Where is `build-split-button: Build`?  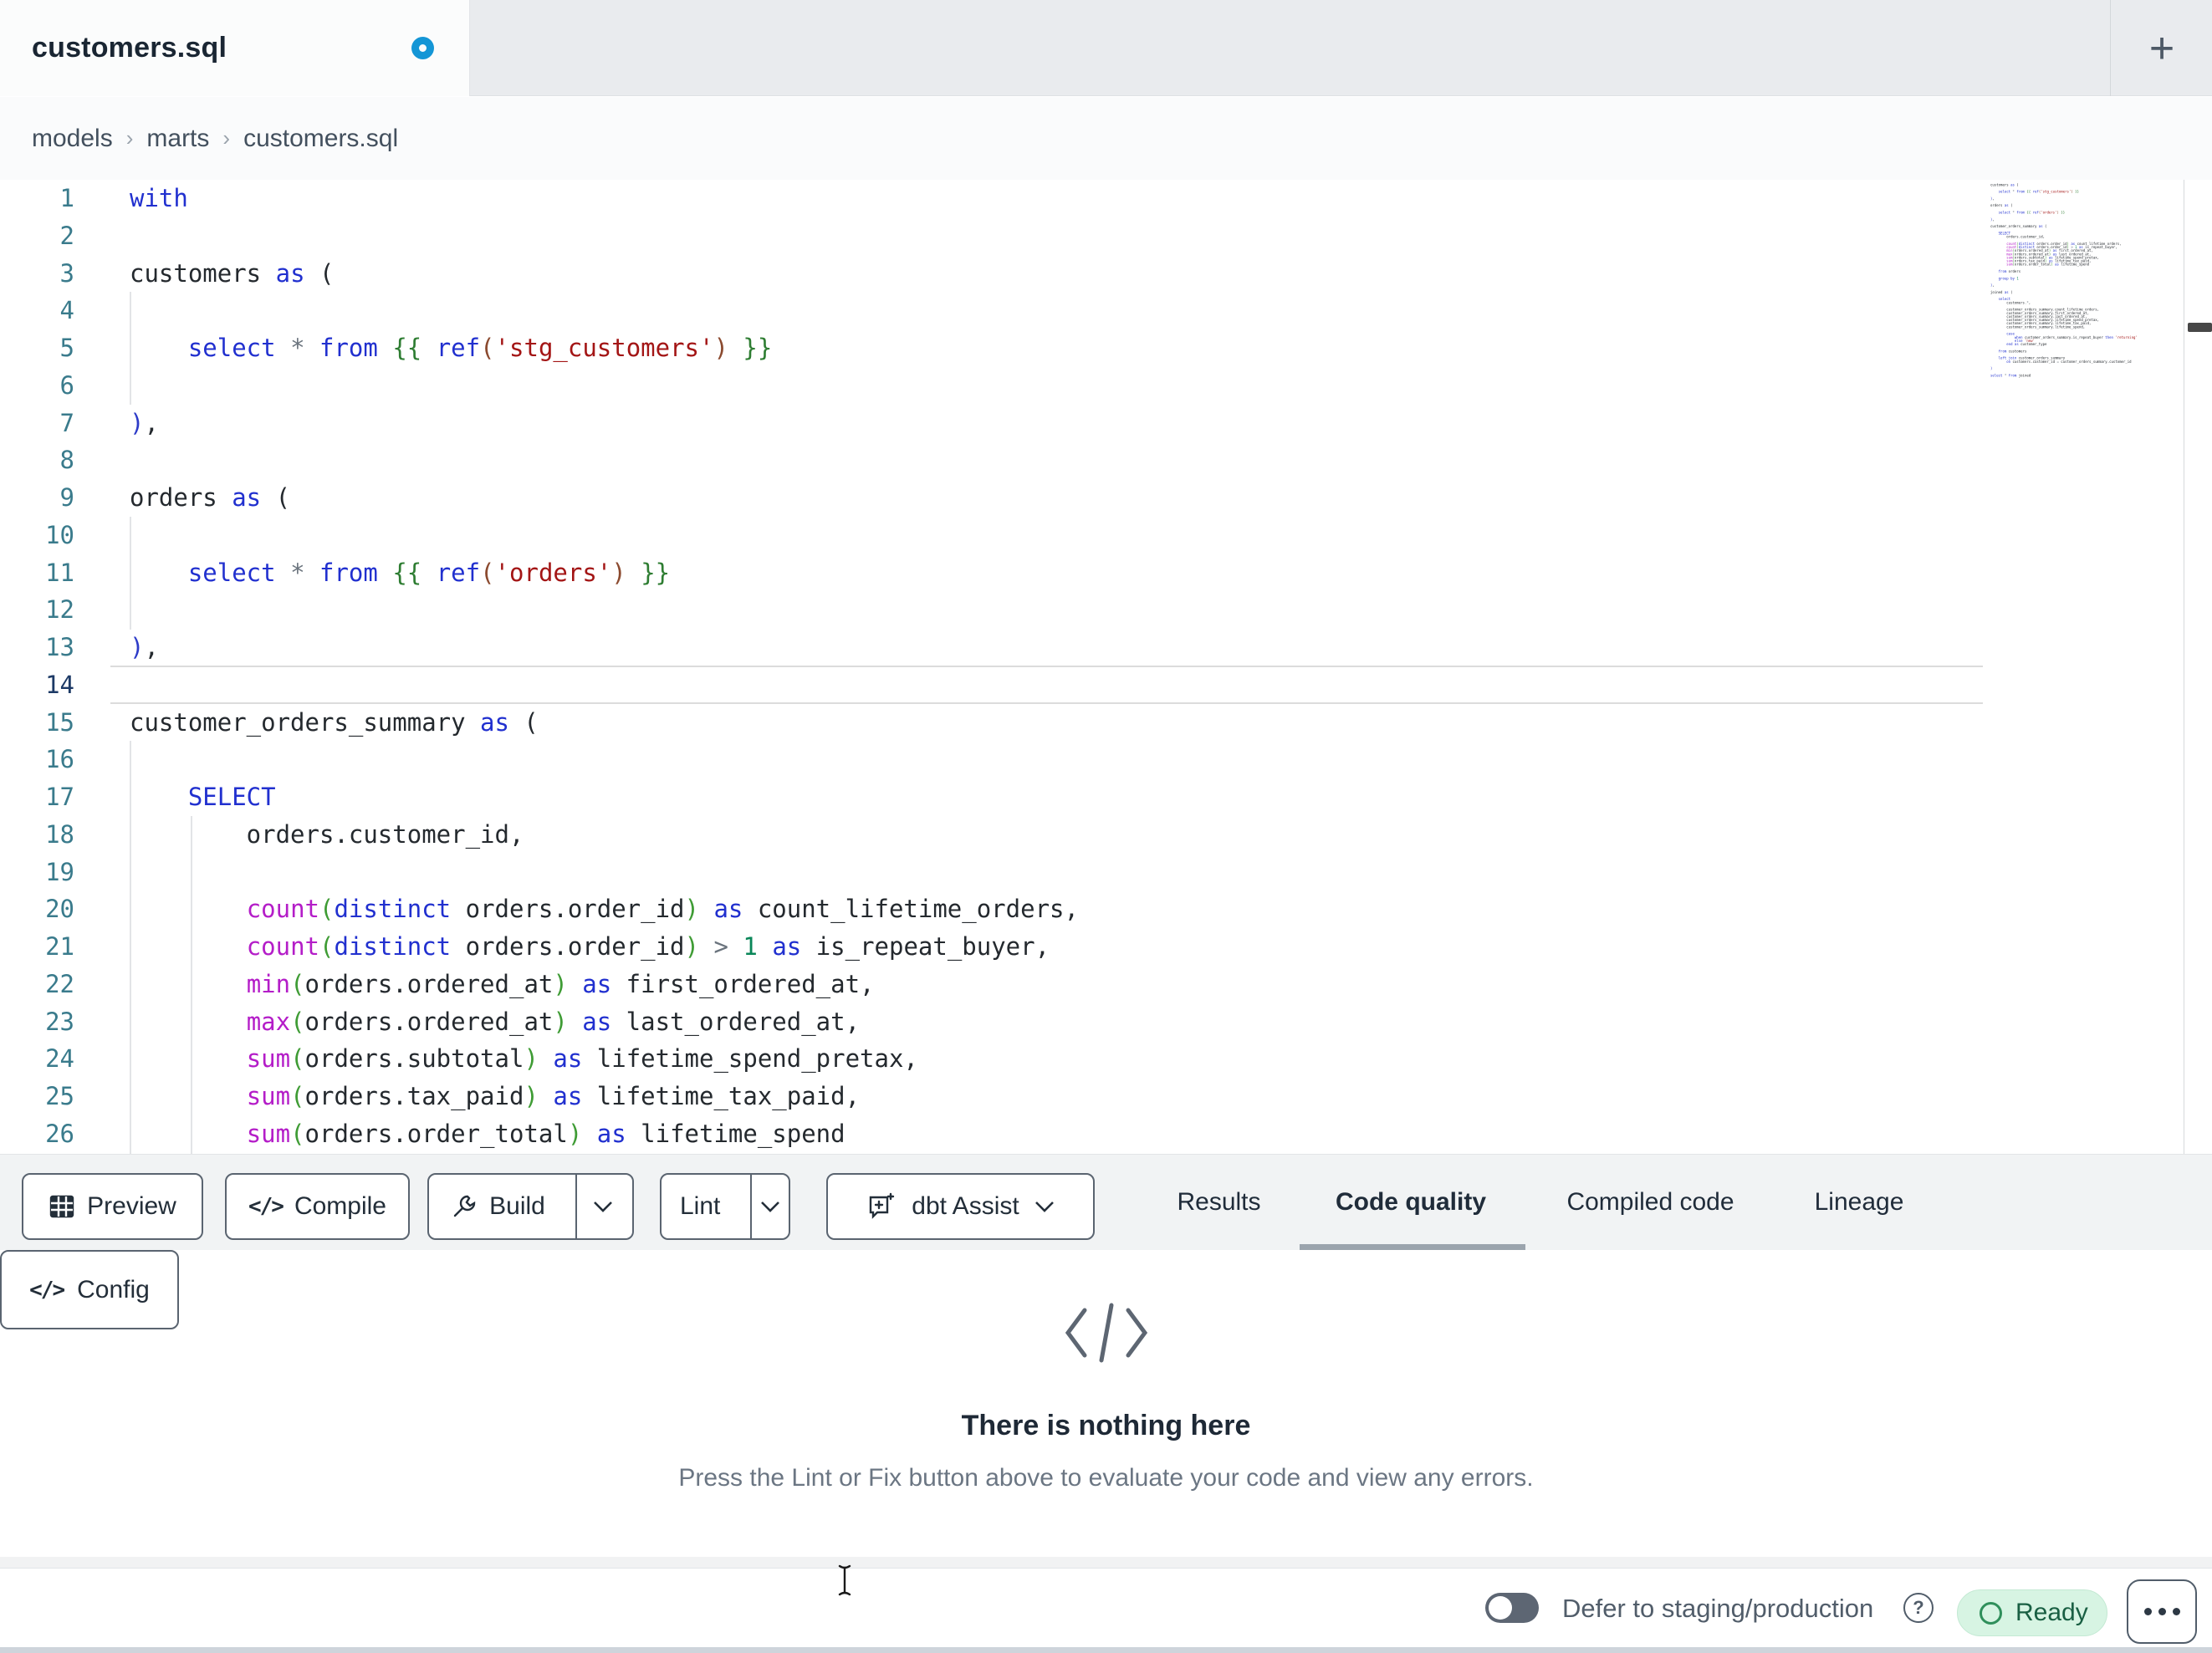
build-split-button: Build is located at coordinates (530, 1206).